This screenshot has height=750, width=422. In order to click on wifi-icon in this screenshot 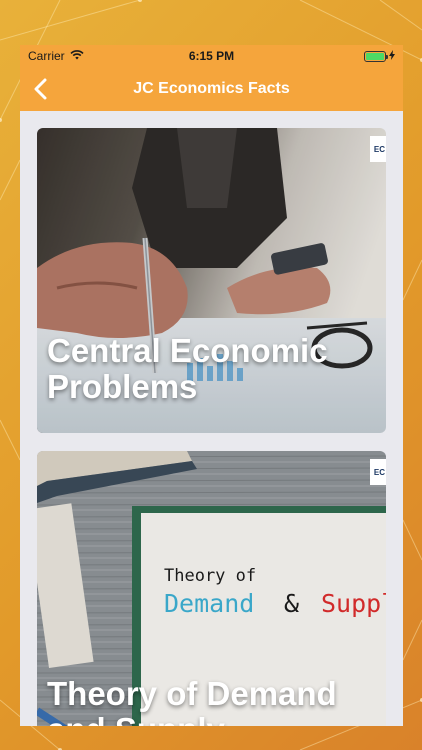, I will do `click(77, 56)`.